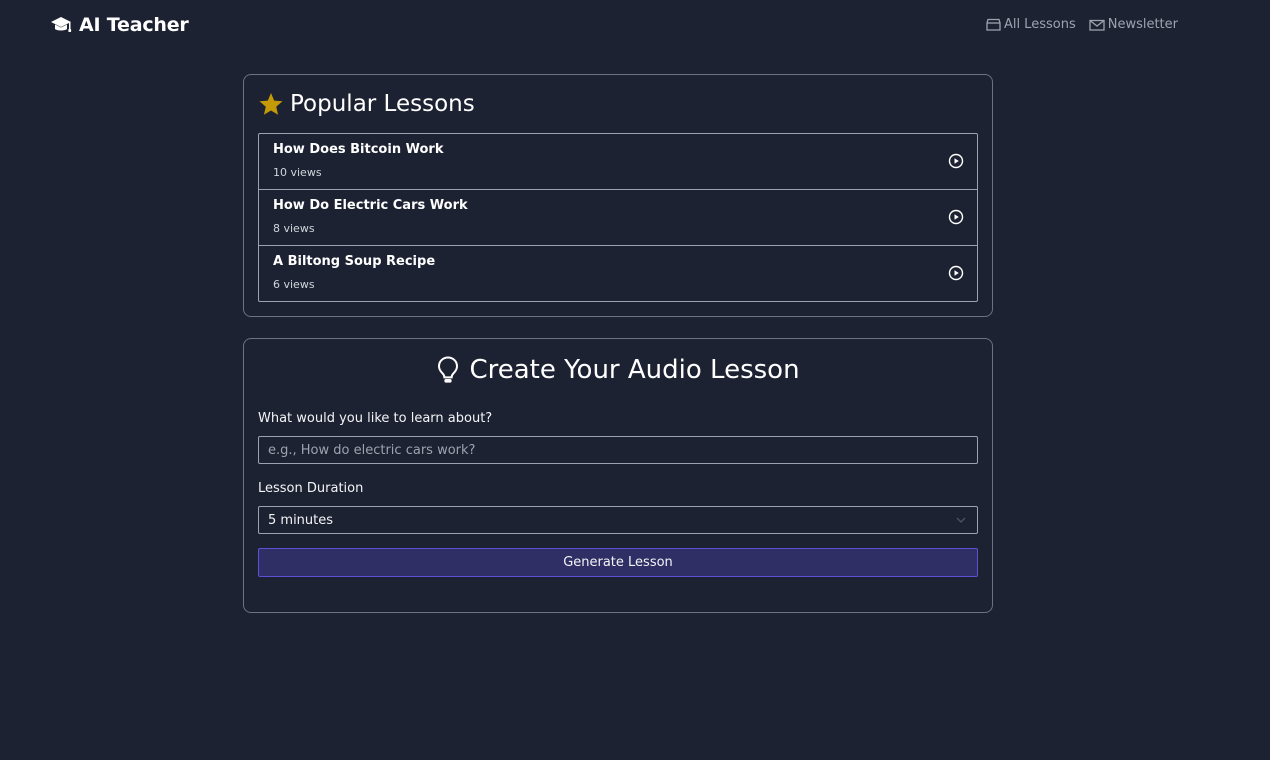  I want to click on brand-name: AI Teacher, so click(134, 25).